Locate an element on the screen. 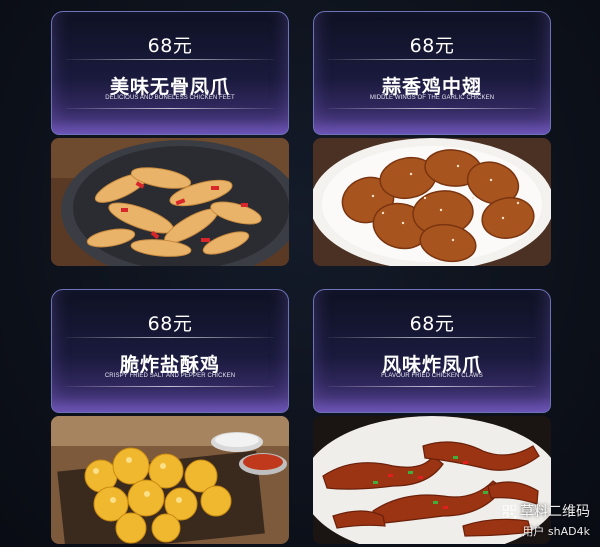 This screenshot has width=600, height=547. menu-card-label: 68元 风味炸凤爪 FLAVOUR FRIED CHICKEN CLAWS is located at coordinates (432, 351).